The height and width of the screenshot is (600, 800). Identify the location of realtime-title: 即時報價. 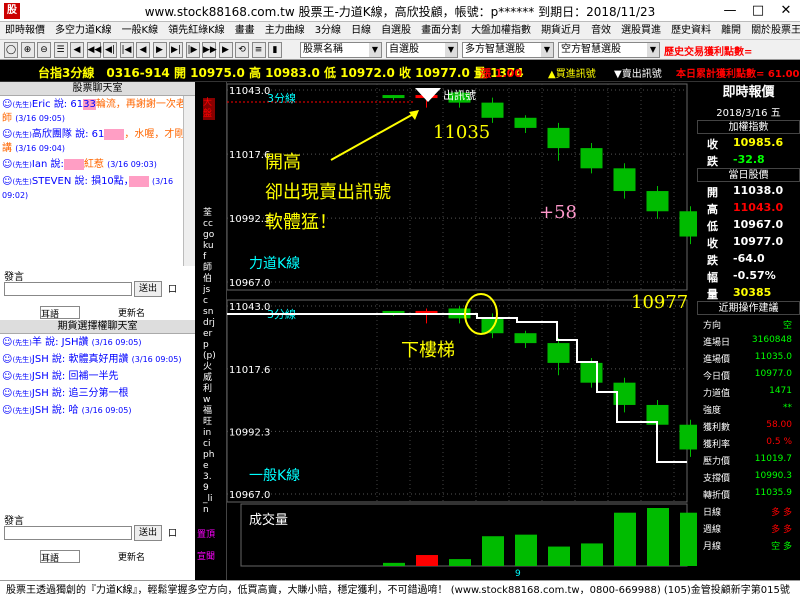
(748, 92).